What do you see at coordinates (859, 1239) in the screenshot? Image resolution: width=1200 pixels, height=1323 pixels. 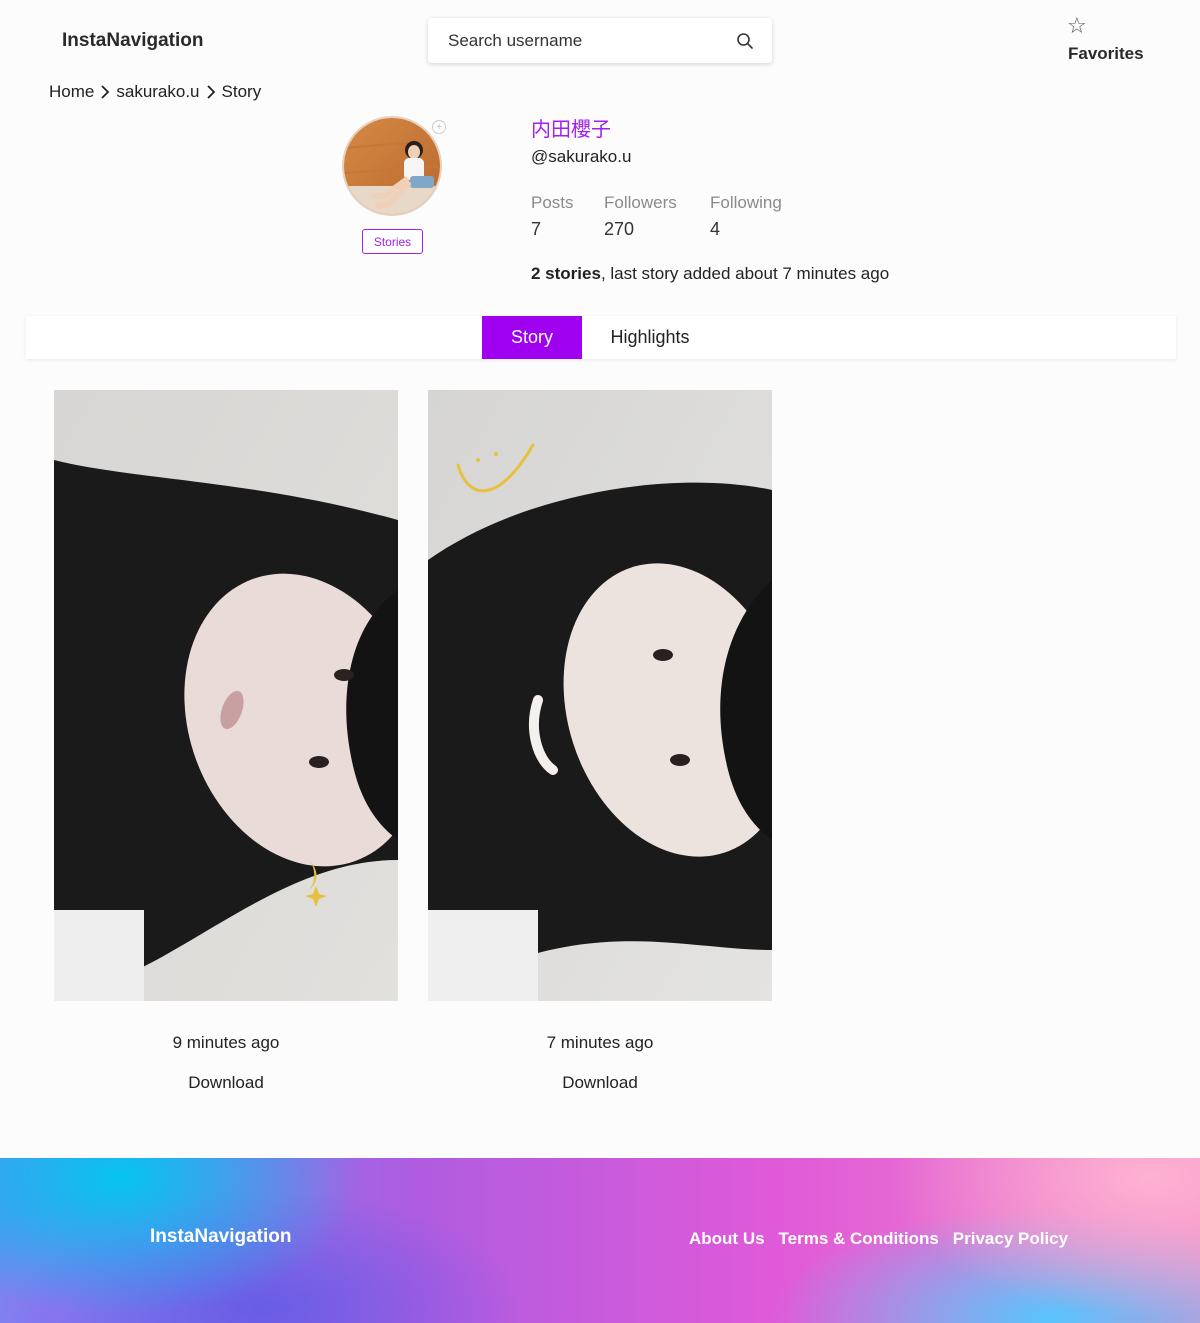 I see `footer-link-terms: Terms & Conditions` at bounding box center [859, 1239].